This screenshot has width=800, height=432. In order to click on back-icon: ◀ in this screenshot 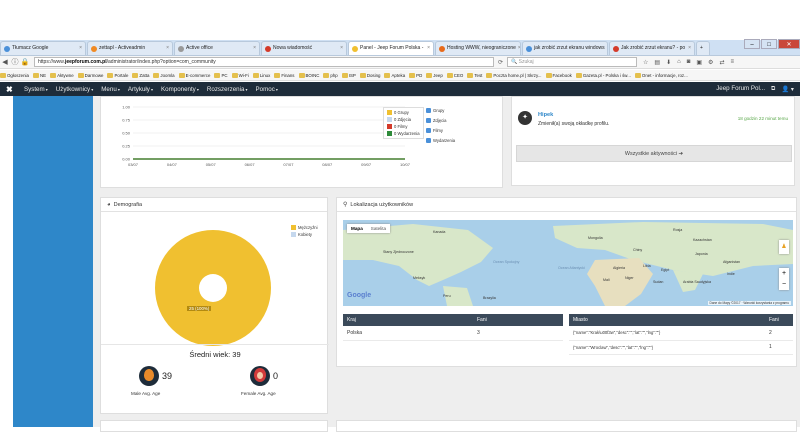, I will do `click(5, 62)`.